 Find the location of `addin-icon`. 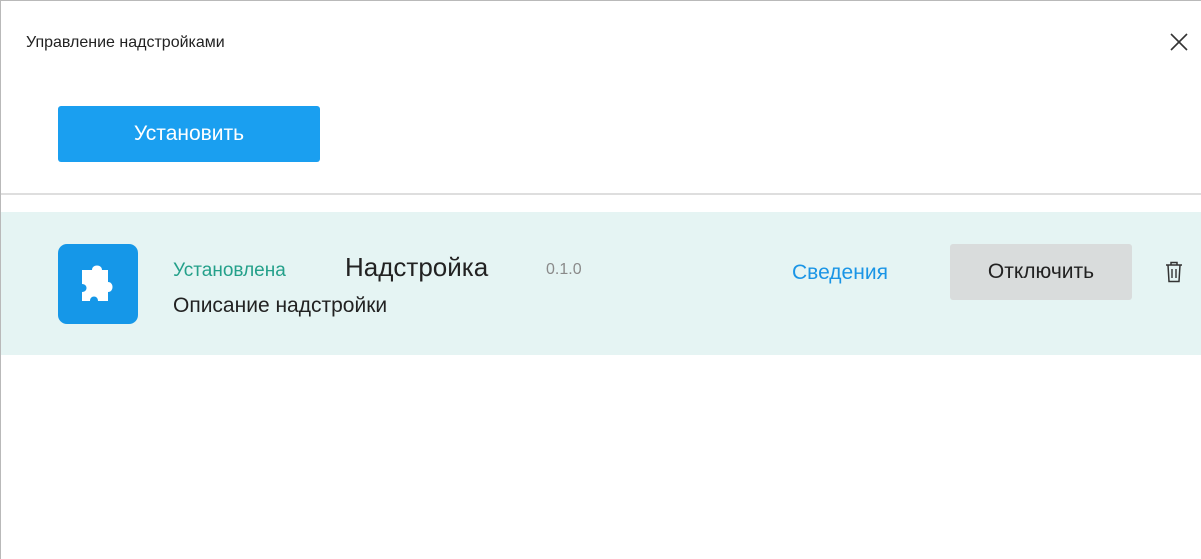

addin-icon is located at coordinates (98, 284).